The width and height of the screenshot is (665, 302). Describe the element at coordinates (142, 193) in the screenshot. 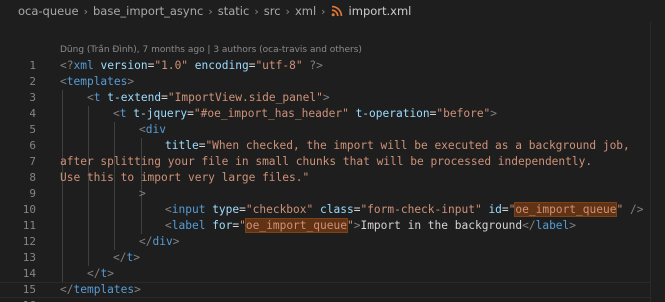

I see `code-line-9: >` at that location.